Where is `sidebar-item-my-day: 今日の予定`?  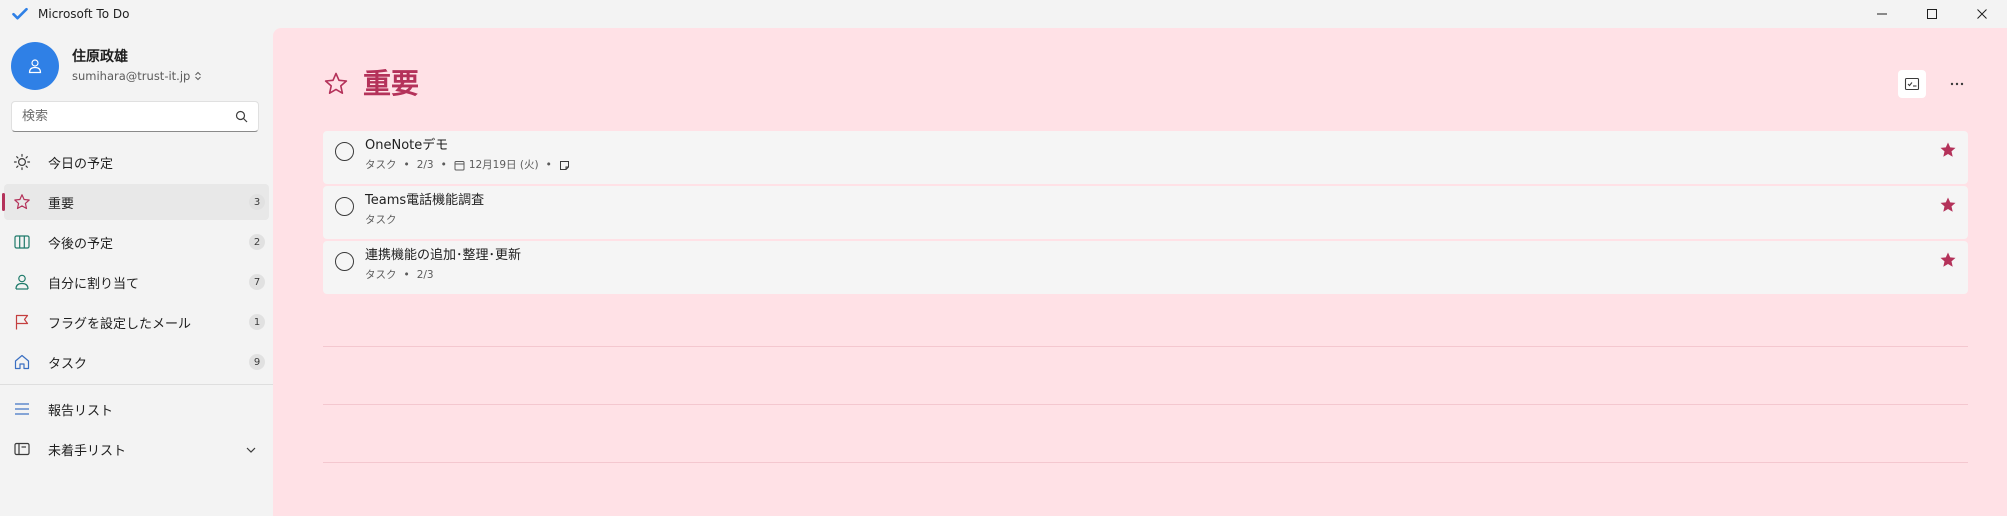
sidebar-item-my-day: 今日の予定 is located at coordinates (136, 162).